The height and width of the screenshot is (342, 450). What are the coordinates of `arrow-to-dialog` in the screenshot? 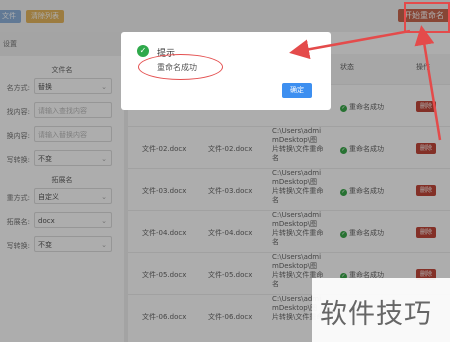 It's located at (350, 44).